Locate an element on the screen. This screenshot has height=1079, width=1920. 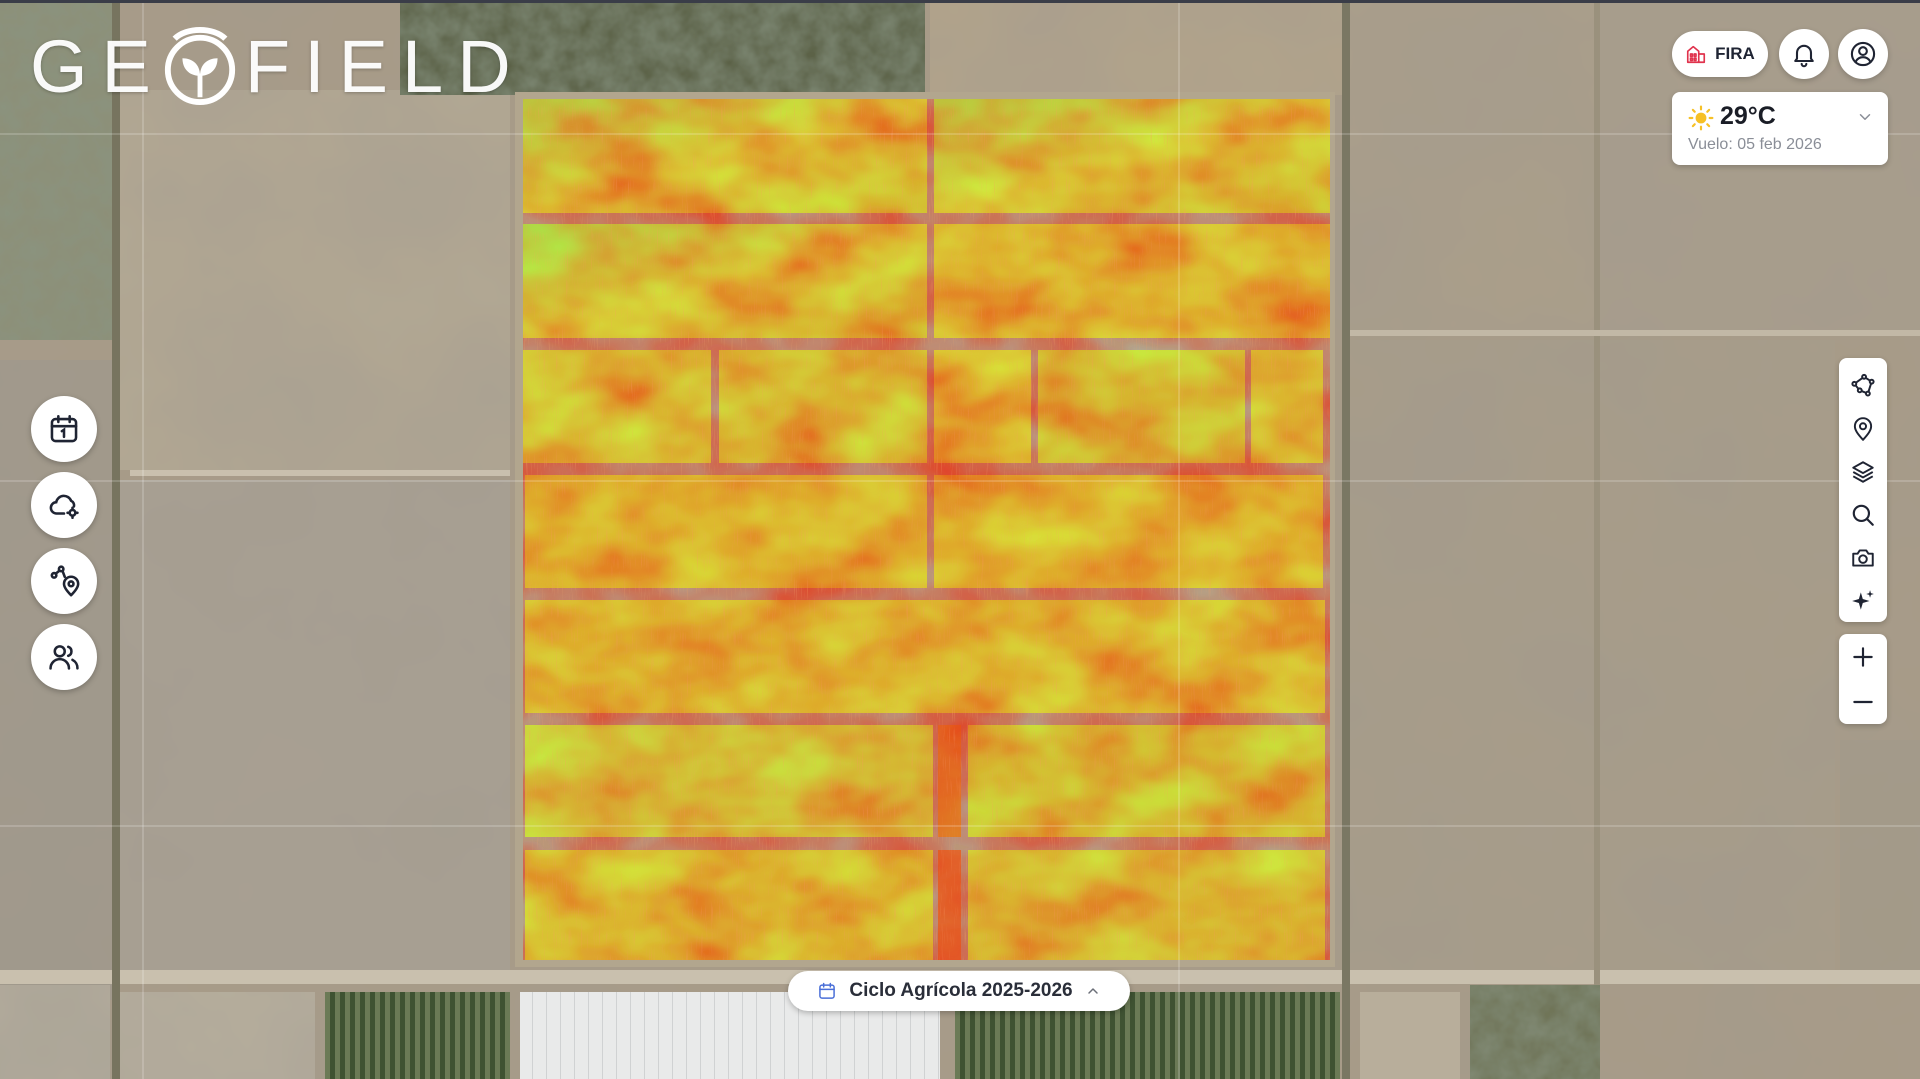
weather-temperature: 29°C is located at coordinates (1748, 116).